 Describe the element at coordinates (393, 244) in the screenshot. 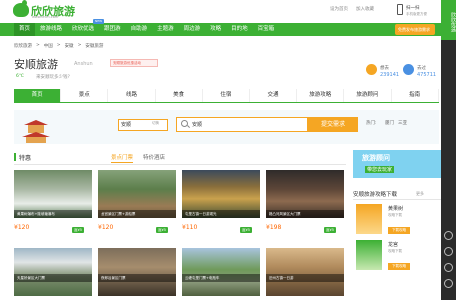

I see `guide-name: 龙宫` at that location.